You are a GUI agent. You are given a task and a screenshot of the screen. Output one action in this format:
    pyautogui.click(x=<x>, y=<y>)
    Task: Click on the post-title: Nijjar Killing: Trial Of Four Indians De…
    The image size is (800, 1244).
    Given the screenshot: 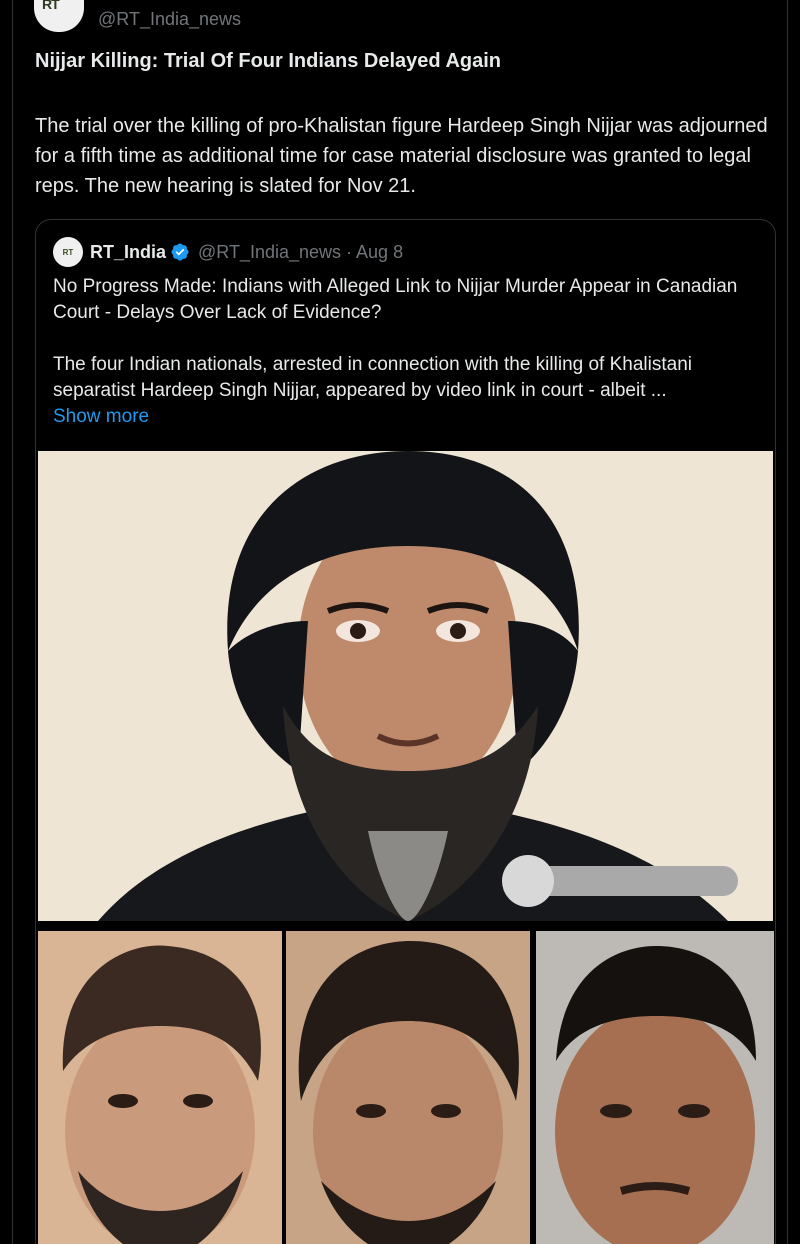 What is the action you would take?
    pyautogui.click(x=268, y=61)
    